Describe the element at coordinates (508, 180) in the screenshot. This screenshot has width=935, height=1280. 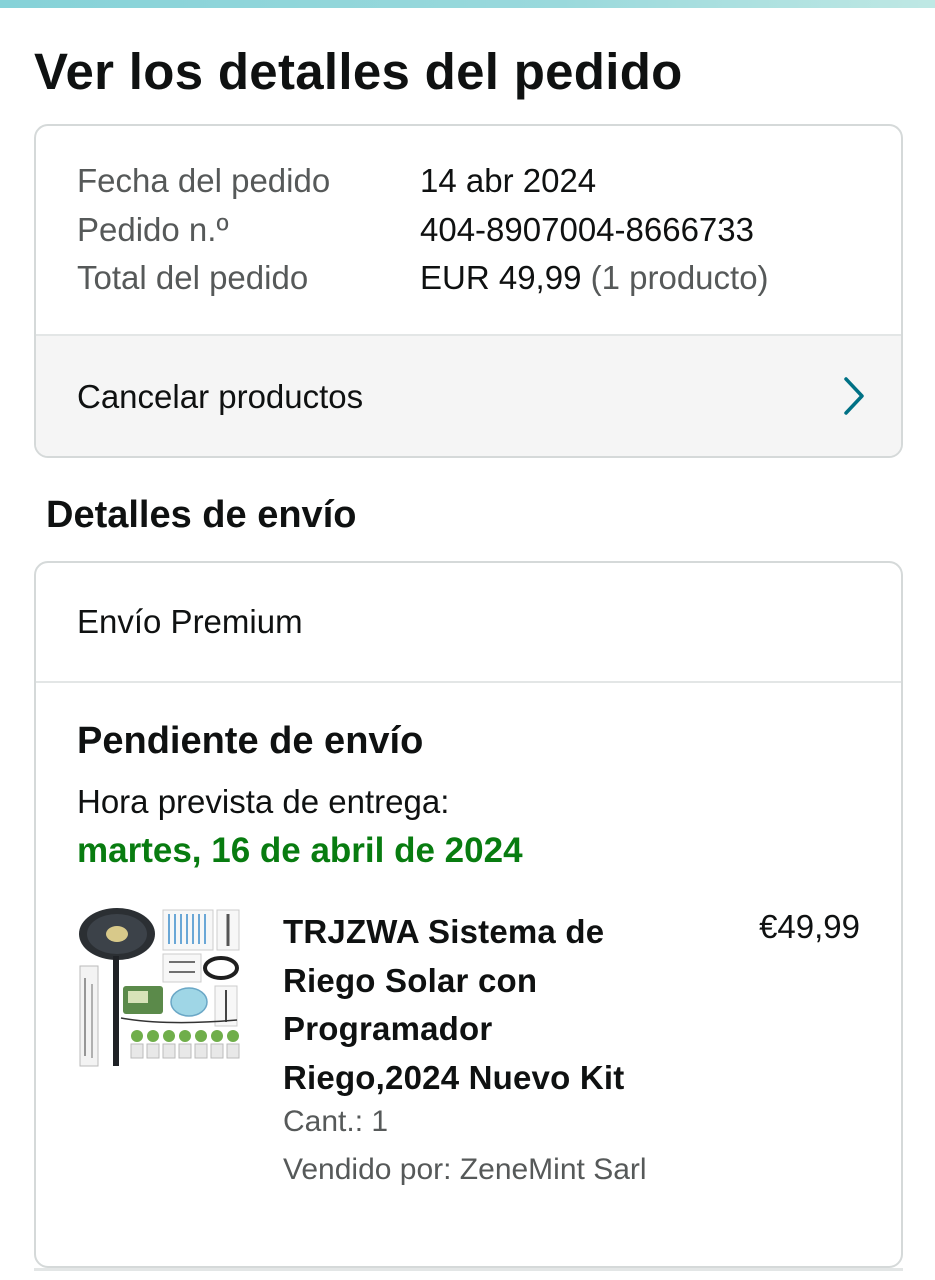
I see `order-date-value: 14 abr 2024` at that location.